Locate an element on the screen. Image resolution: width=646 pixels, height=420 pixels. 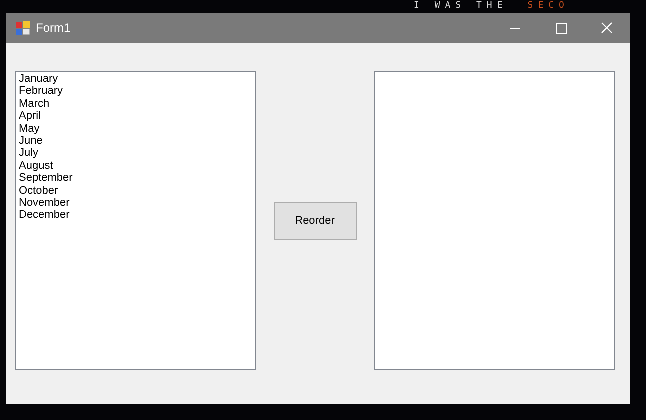
list-item: September is located at coordinates (135, 178).